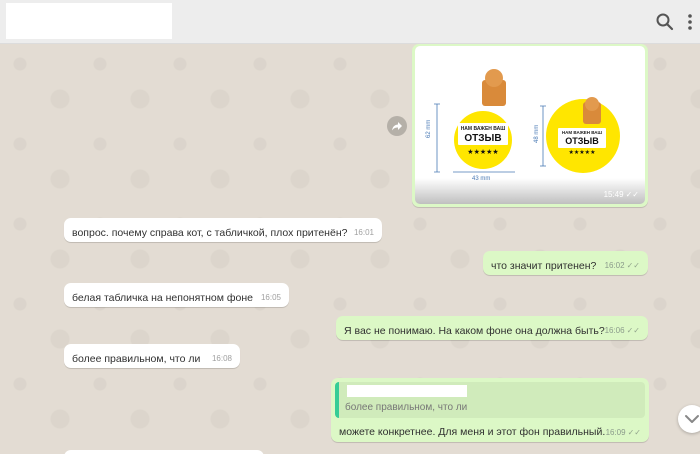 The height and width of the screenshot is (454, 700). I want to click on message-bubble-partial, so click(164, 452).